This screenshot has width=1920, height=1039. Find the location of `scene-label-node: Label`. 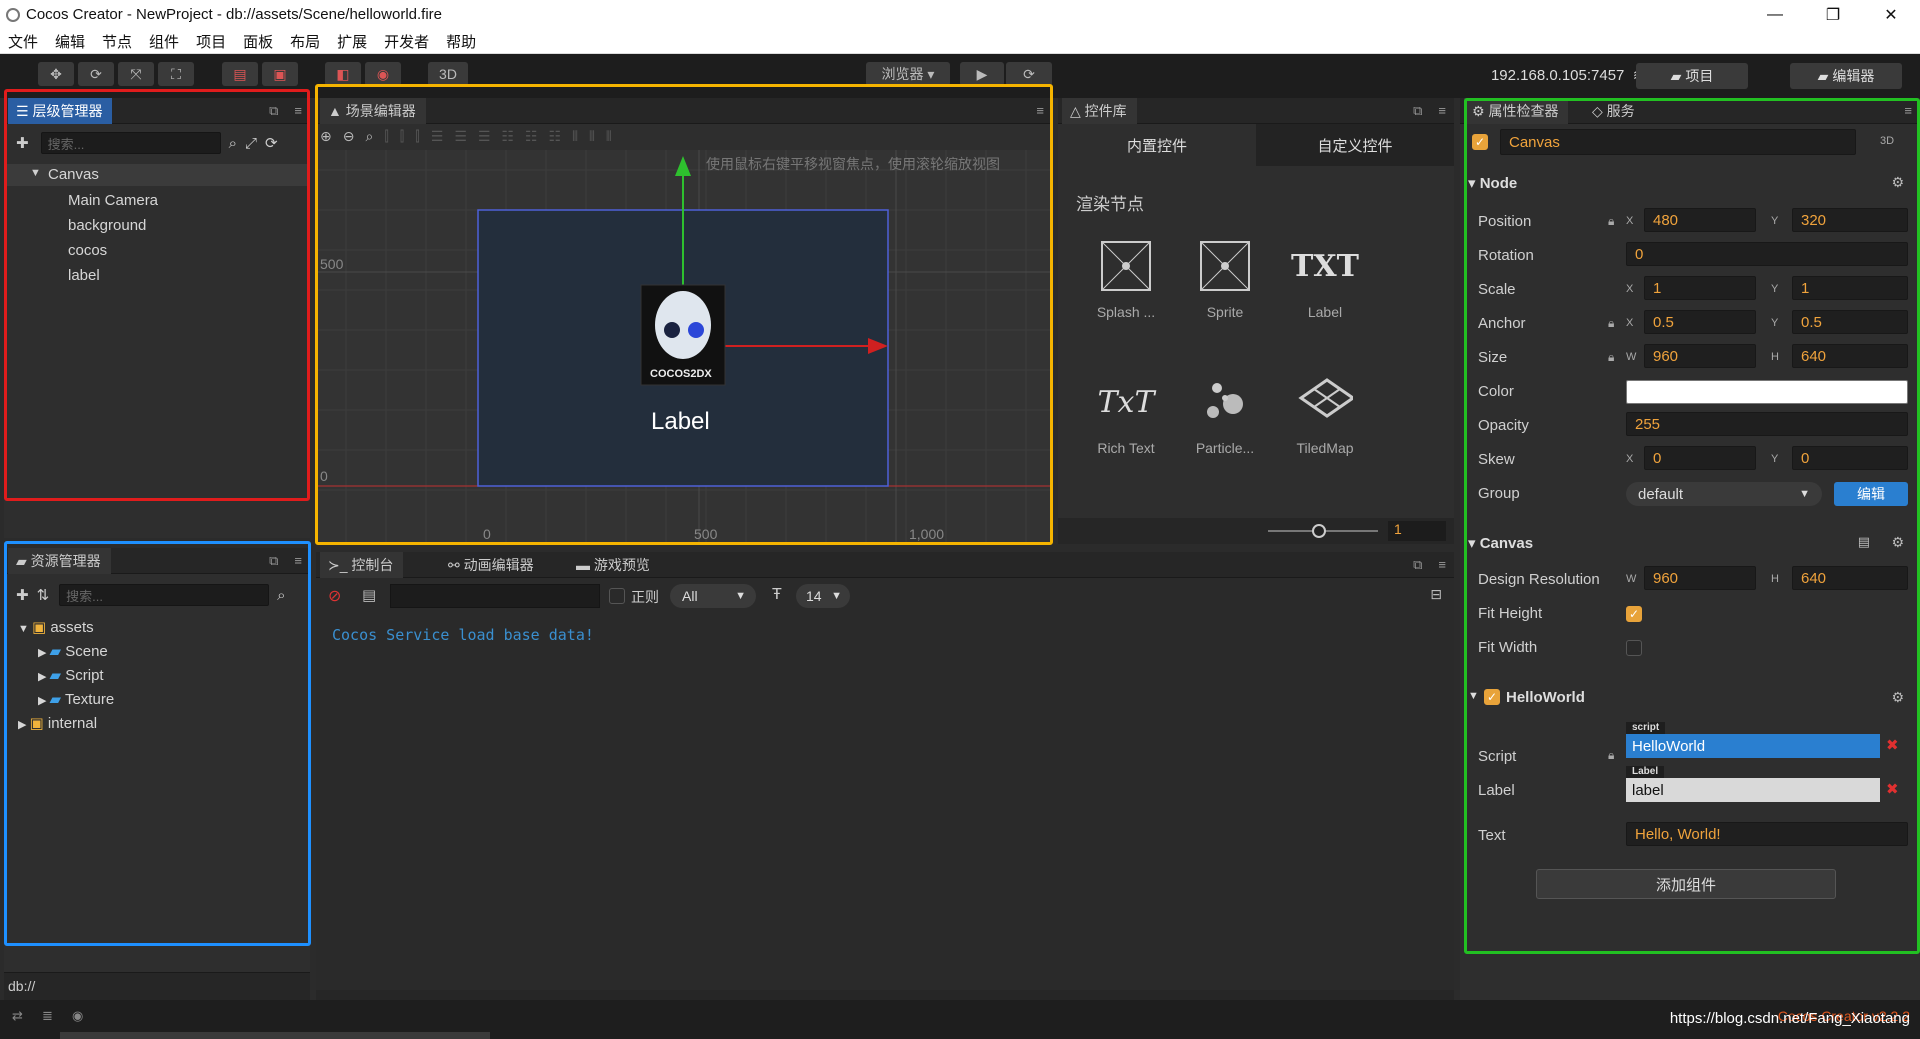

scene-label-node: Label is located at coordinates (680, 422).